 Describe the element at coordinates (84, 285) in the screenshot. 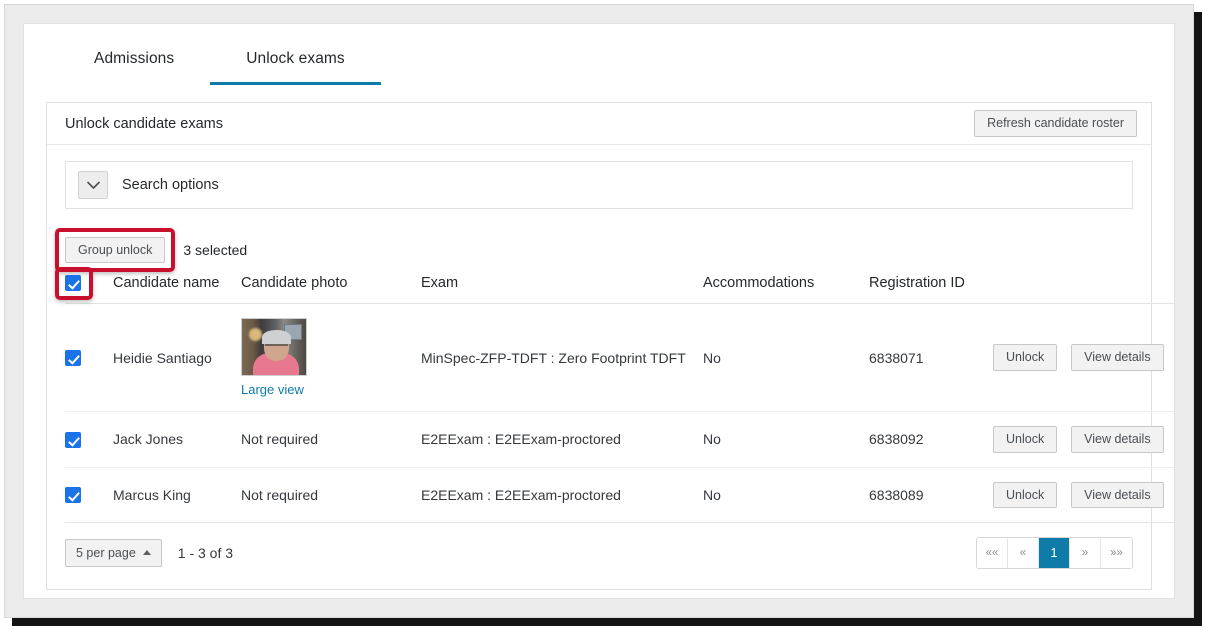

I see `select-all-cell` at that location.